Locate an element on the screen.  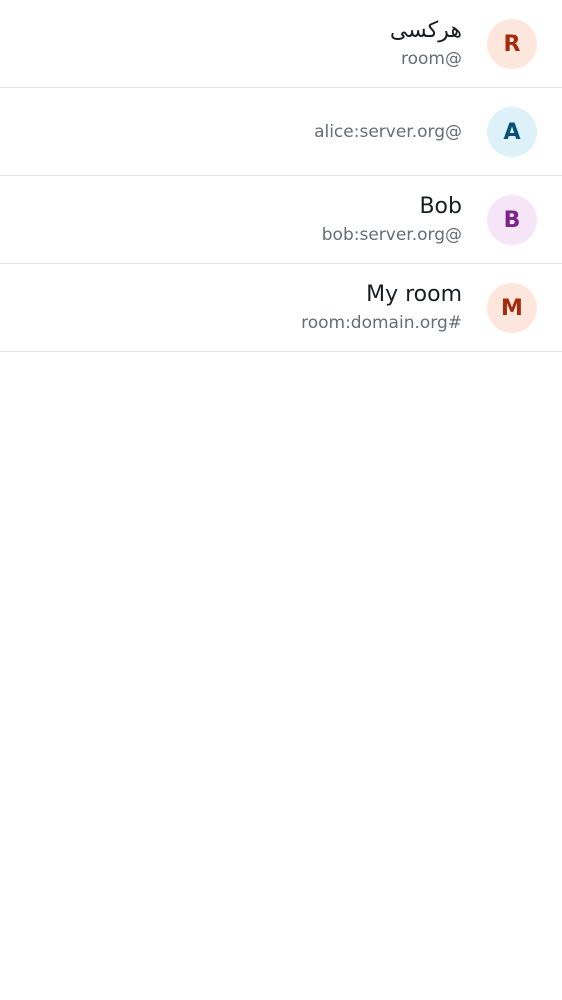
avatar: B is located at coordinates (512, 220).